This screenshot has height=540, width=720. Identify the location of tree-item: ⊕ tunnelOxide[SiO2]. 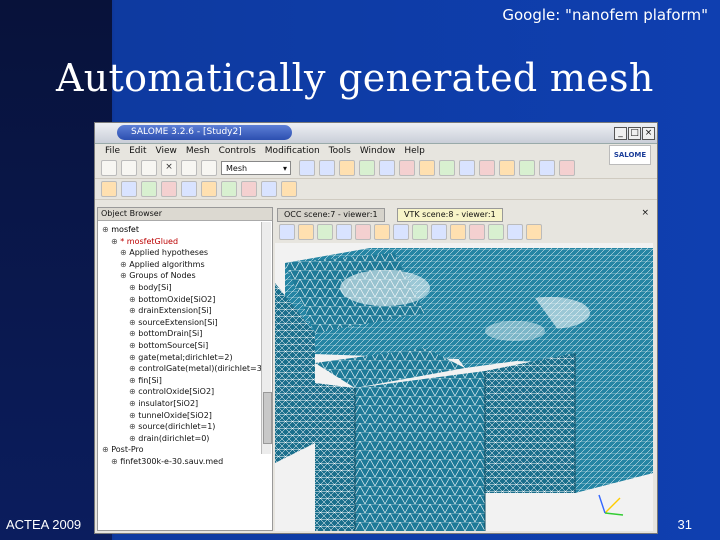
(186, 416).